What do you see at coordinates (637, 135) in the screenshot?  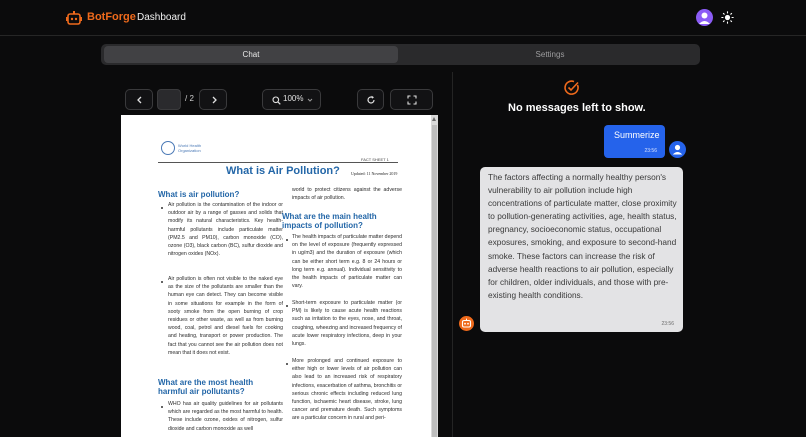 I see `message-text: Summerize` at bounding box center [637, 135].